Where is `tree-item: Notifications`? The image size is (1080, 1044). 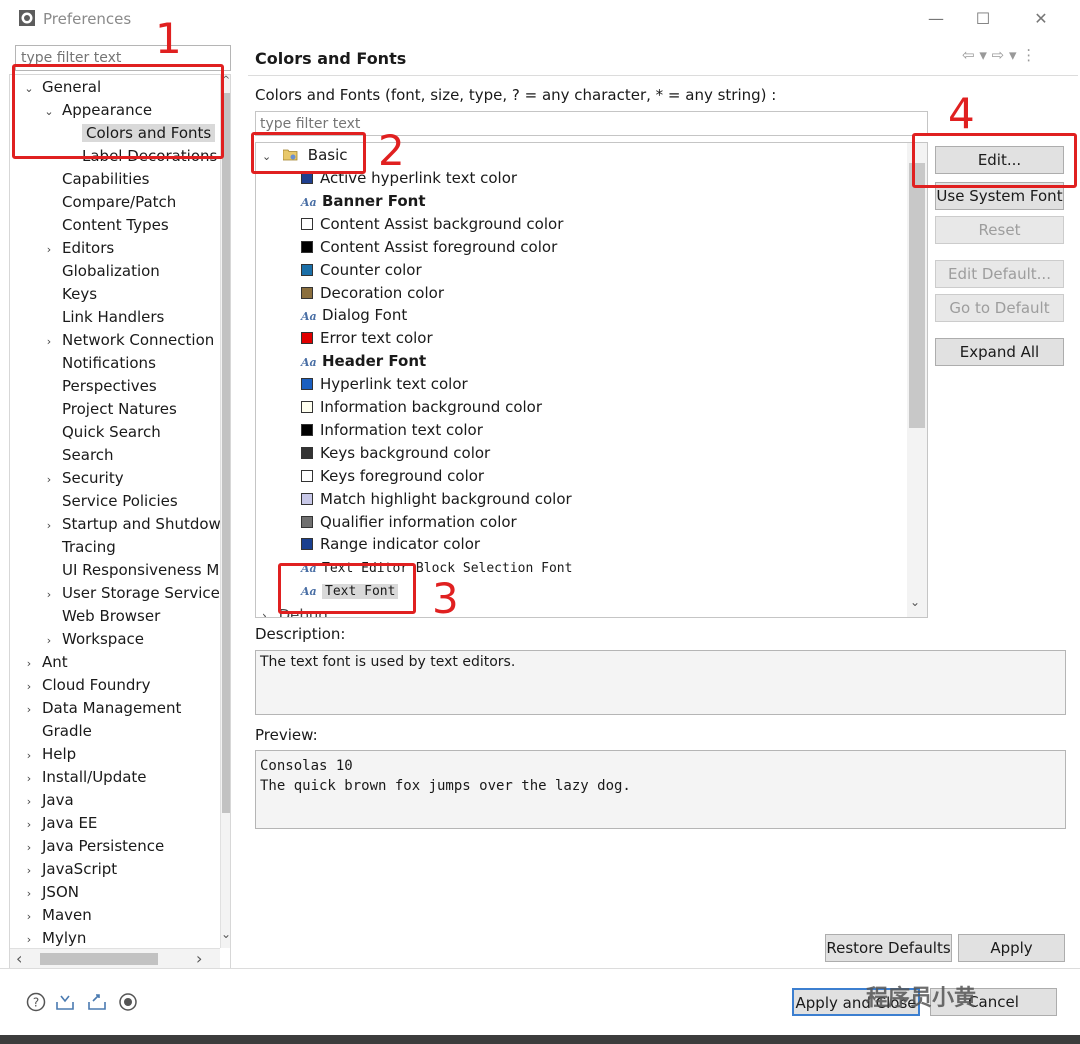
tree-item: Notifications is located at coordinates (99, 363).